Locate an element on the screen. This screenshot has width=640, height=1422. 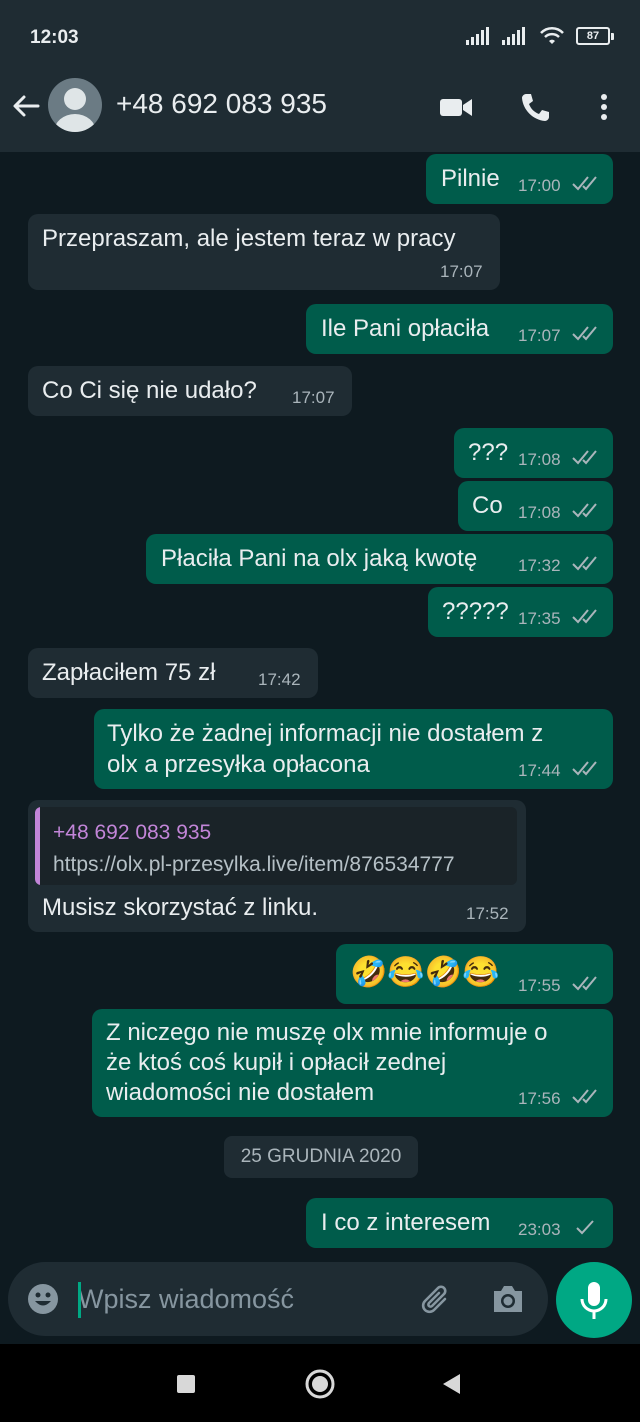
date-separator: 25 GRUDNIA 2020 is located at coordinates (321, 1157).